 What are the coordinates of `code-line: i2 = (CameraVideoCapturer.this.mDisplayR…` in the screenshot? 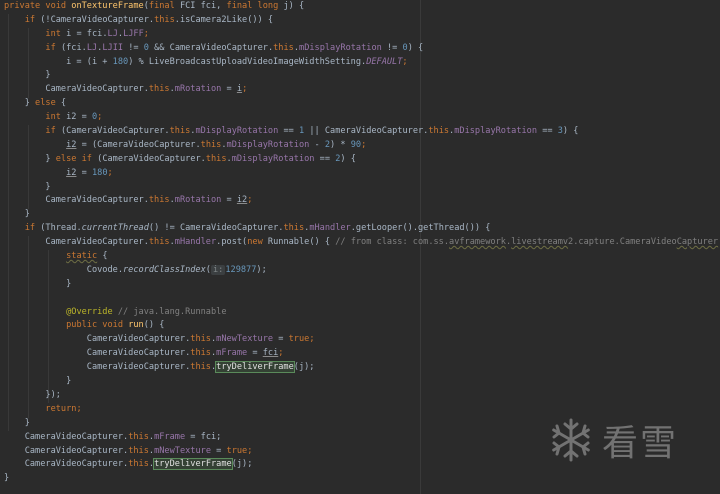 It's located at (216, 144).